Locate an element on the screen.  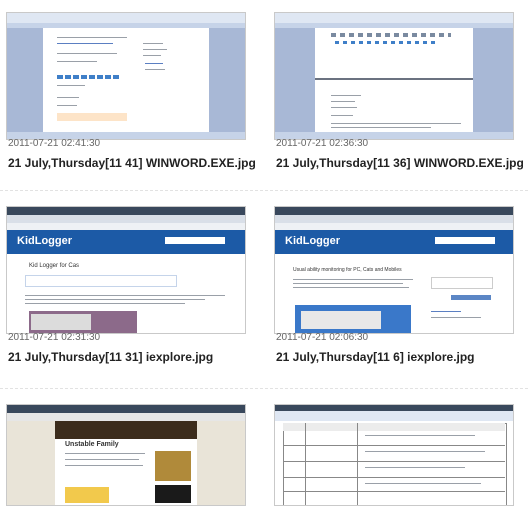
screenshot-timestamp: 2011-07-21 02:41:30 is located at coordinates (54, 143).